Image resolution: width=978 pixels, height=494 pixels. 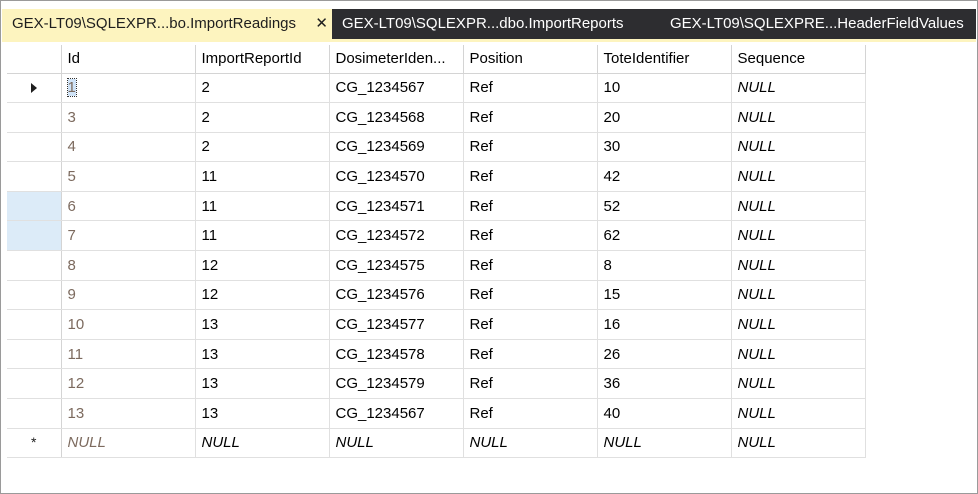 What do you see at coordinates (436, 176) in the screenshot?
I see `table-row: 5 11 CG_1234570 Ref 42 NULL` at bounding box center [436, 176].